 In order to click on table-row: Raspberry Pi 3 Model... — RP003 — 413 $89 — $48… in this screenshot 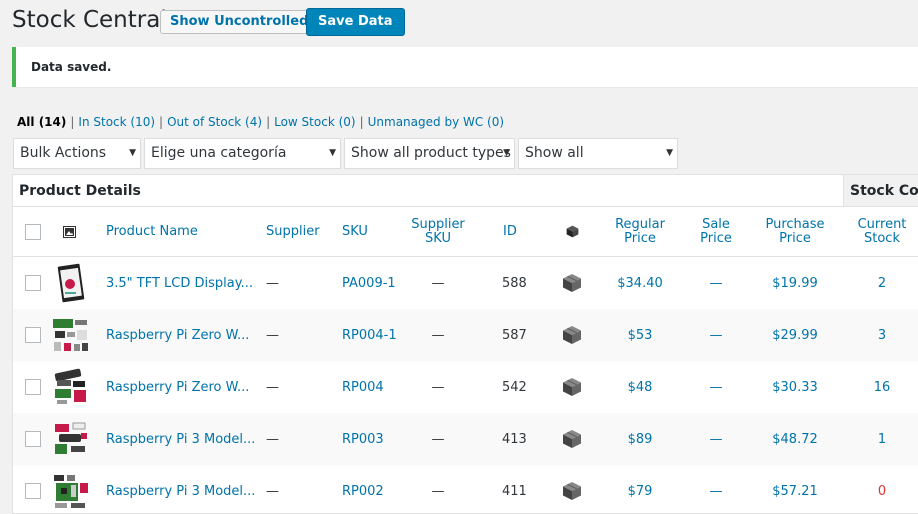, I will do `click(465, 439)`.